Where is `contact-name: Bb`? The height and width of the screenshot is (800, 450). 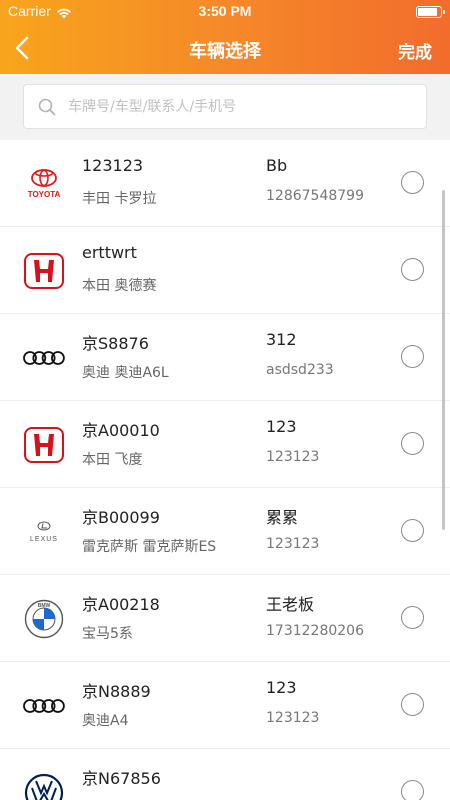 contact-name: Bb is located at coordinates (277, 165).